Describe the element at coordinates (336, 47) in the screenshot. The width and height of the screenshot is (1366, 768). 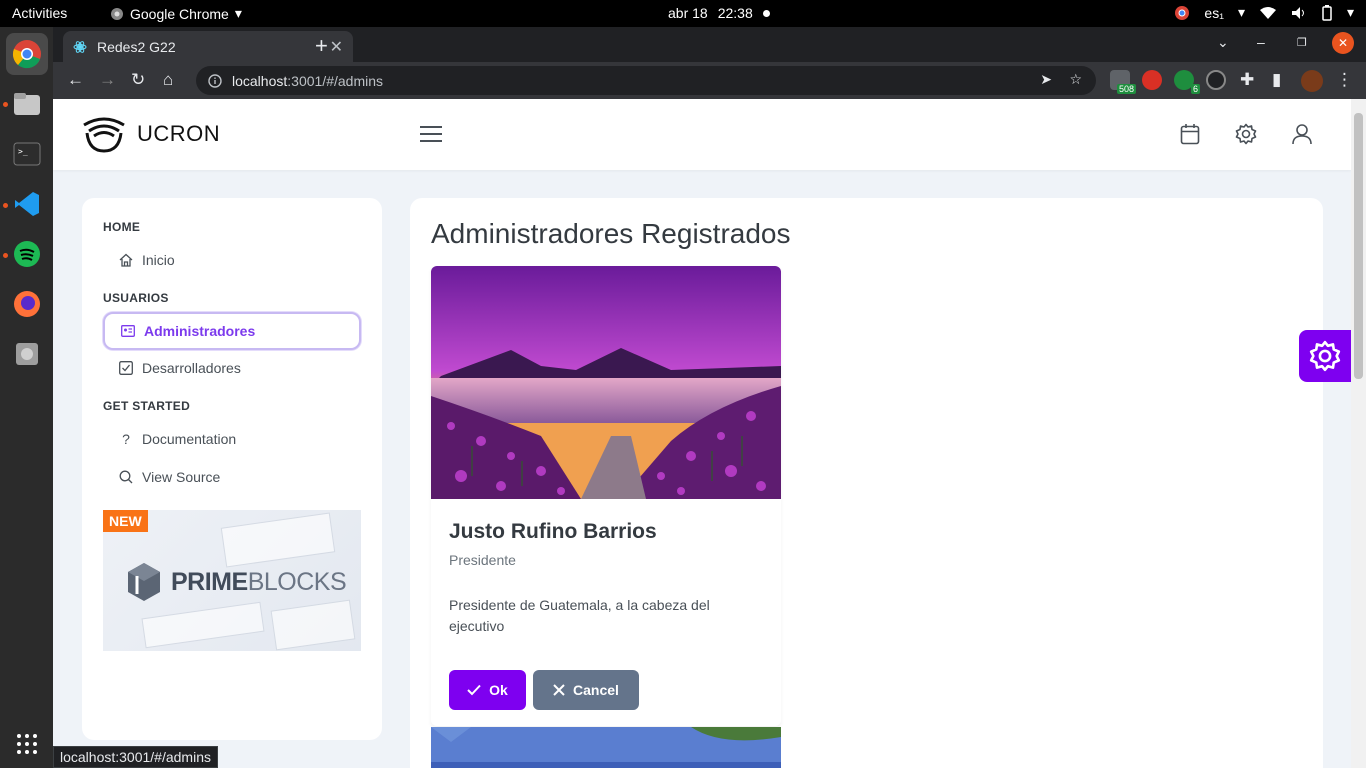
I see `tab-close-icon: ✕` at that location.